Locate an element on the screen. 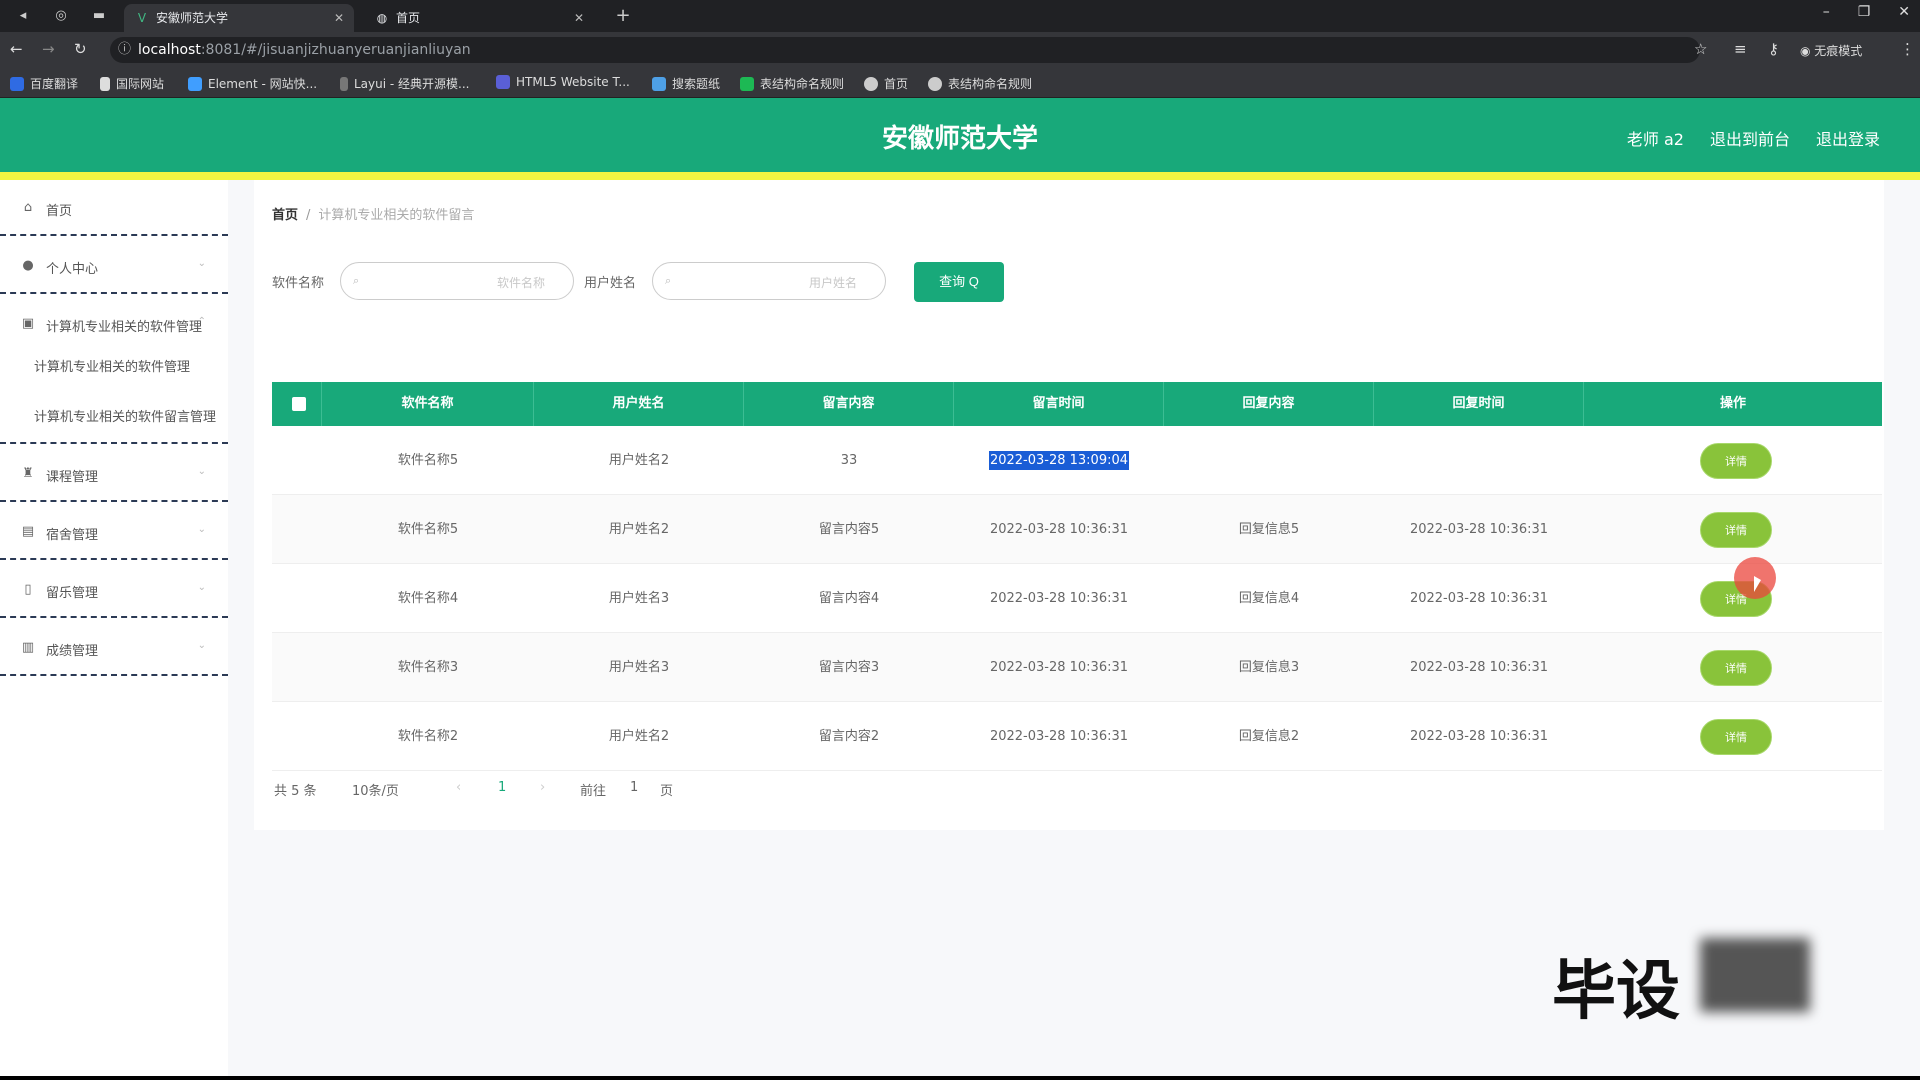  goto-label: 前往 is located at coordinates (593, 791).